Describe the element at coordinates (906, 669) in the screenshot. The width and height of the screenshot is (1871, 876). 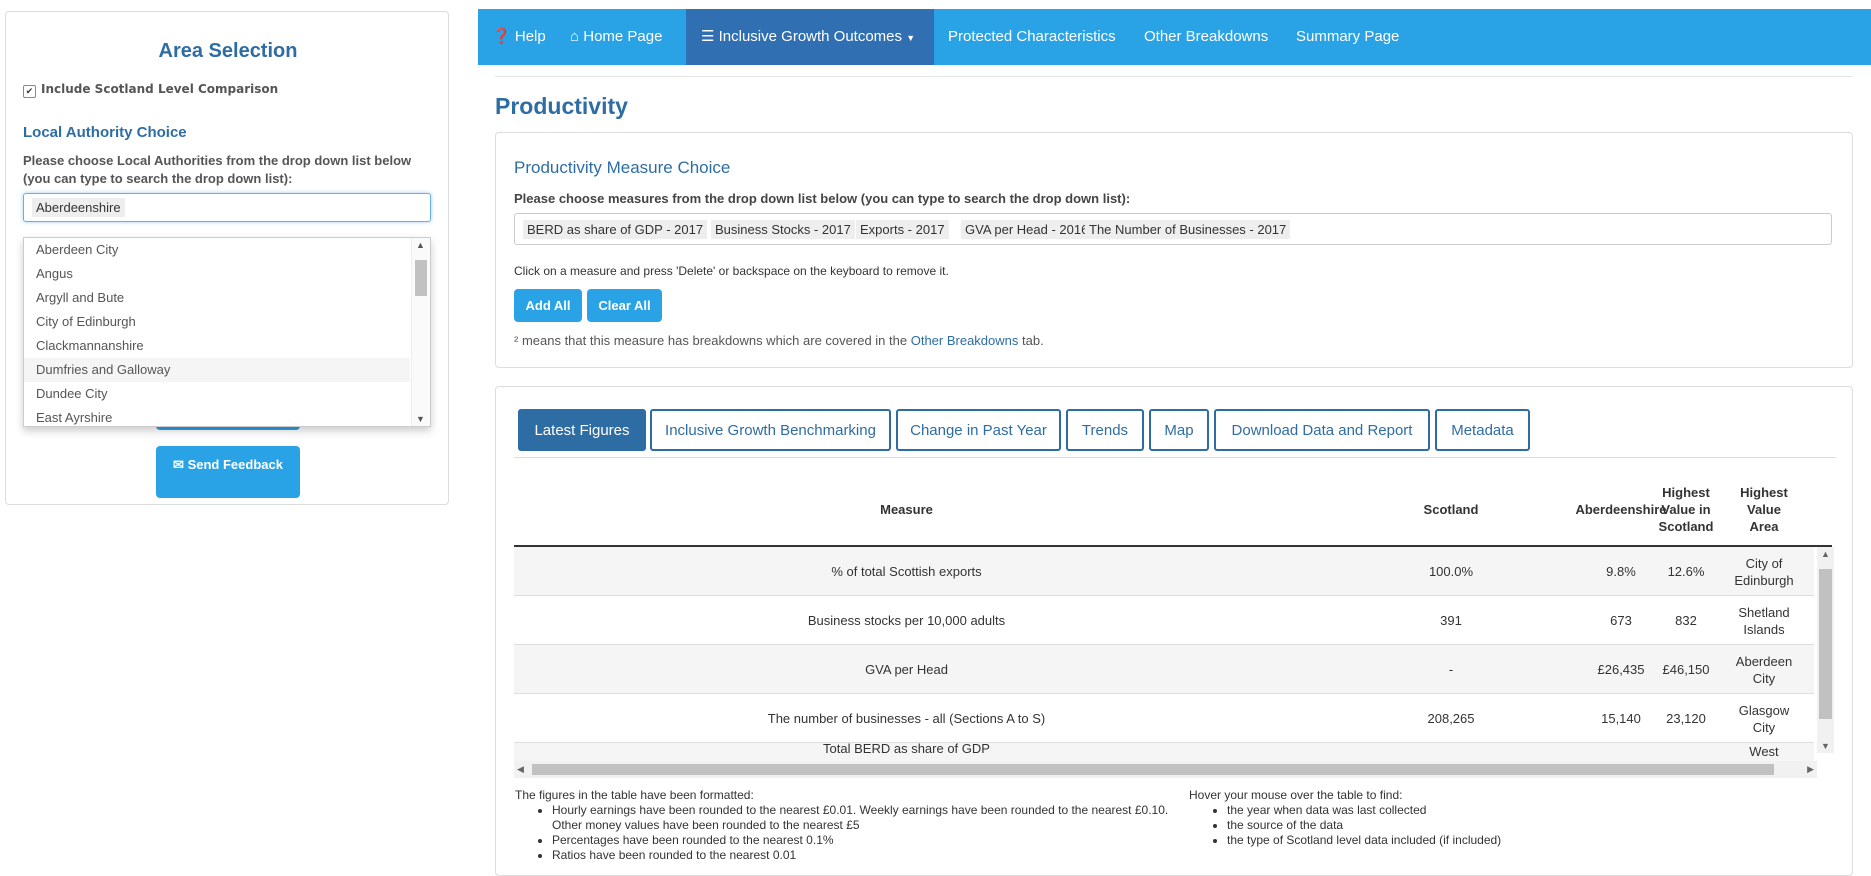
I see `cell-measure: GVA per Head` at that location.